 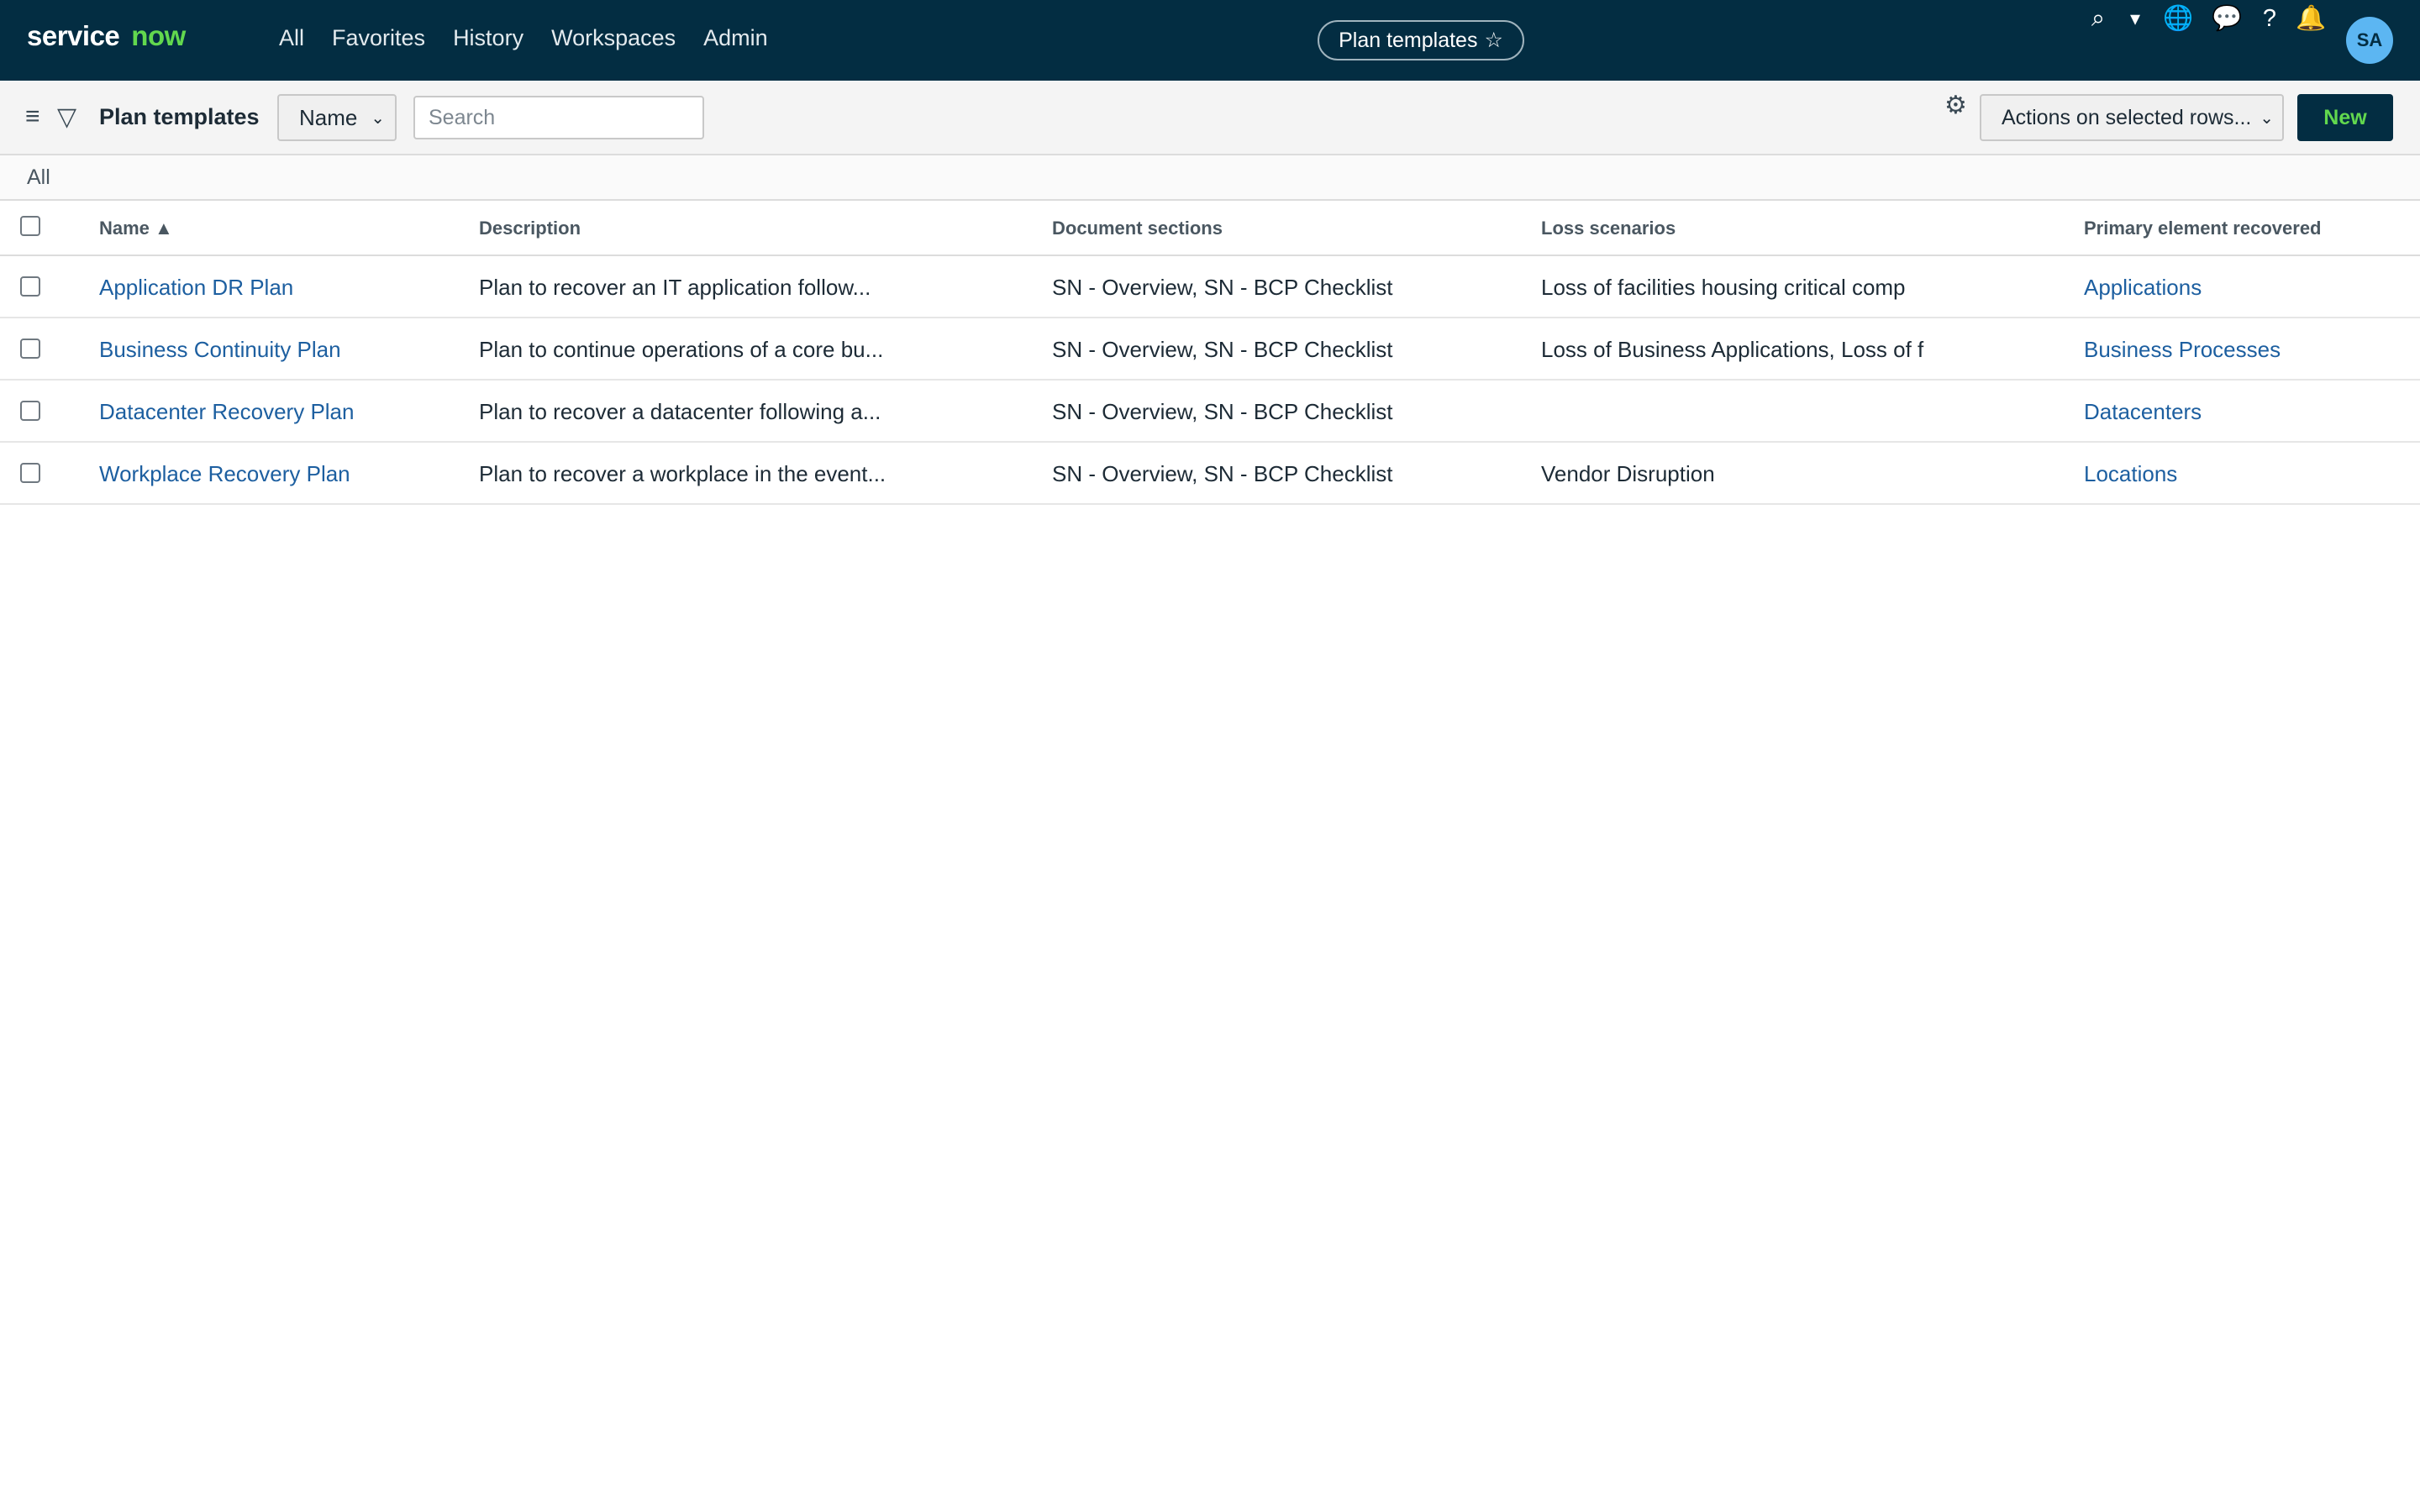 What do you see at coordinates (1628, 473) in the screenshot?
I see `row-loss-scenarios: Vendor Disruption` at bounding box center [1628, 473].